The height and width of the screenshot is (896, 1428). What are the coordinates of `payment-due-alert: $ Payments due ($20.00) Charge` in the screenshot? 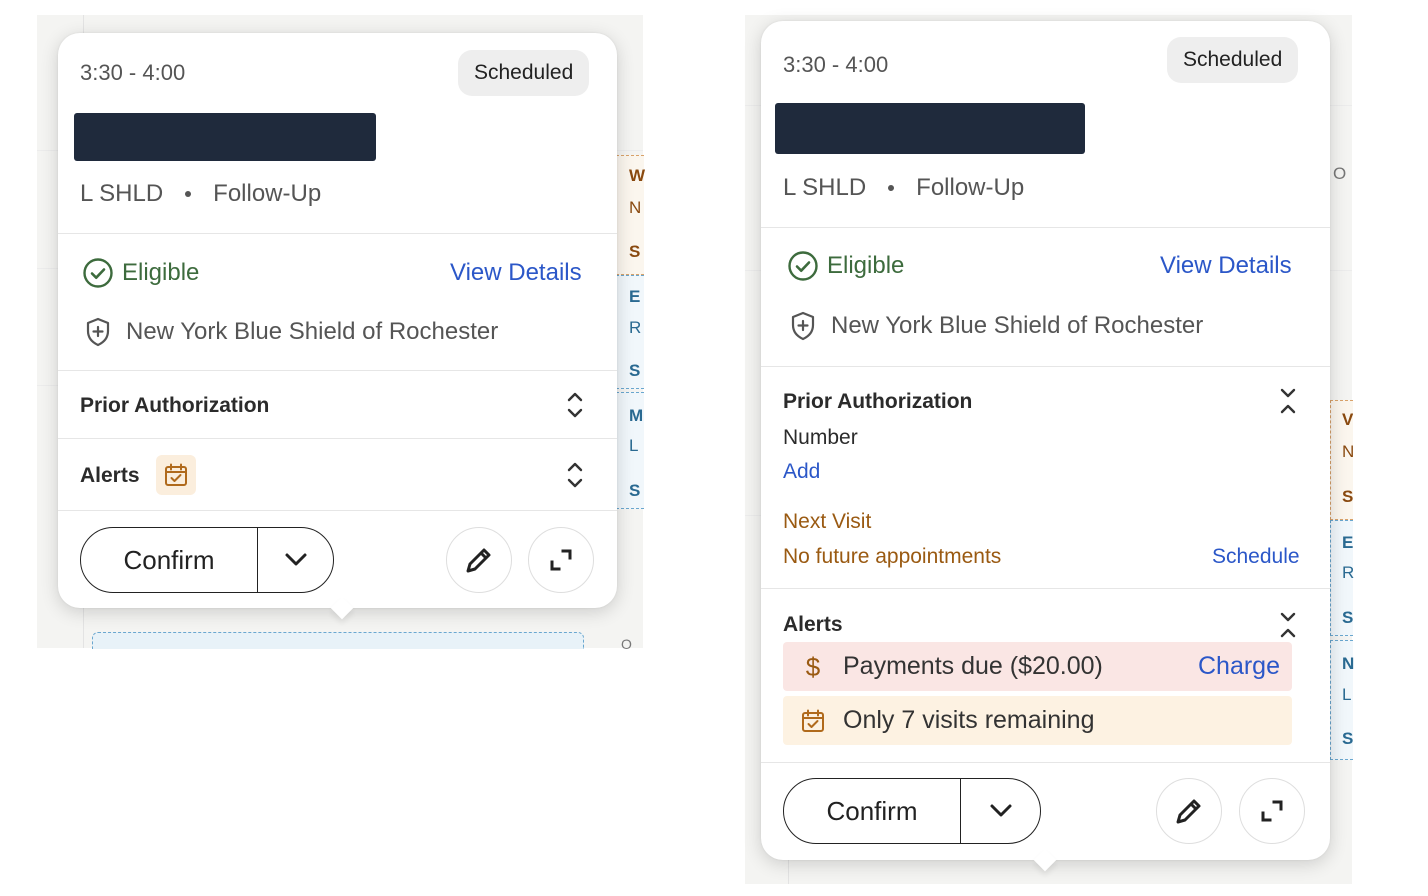 It's located at (1037, 666).